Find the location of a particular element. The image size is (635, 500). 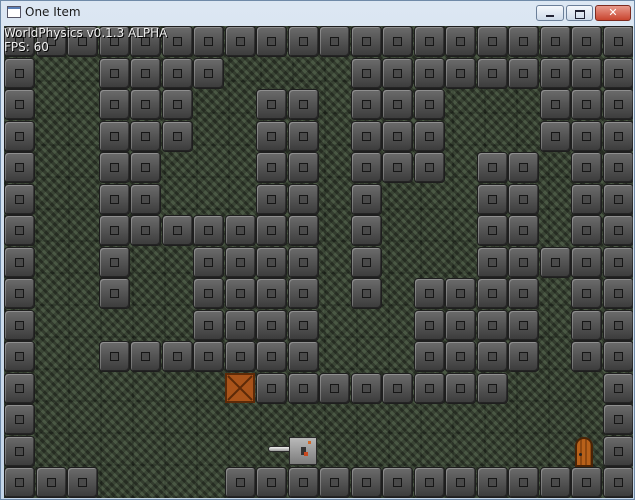

window-title: One Item is located at coordinates (53, 12).